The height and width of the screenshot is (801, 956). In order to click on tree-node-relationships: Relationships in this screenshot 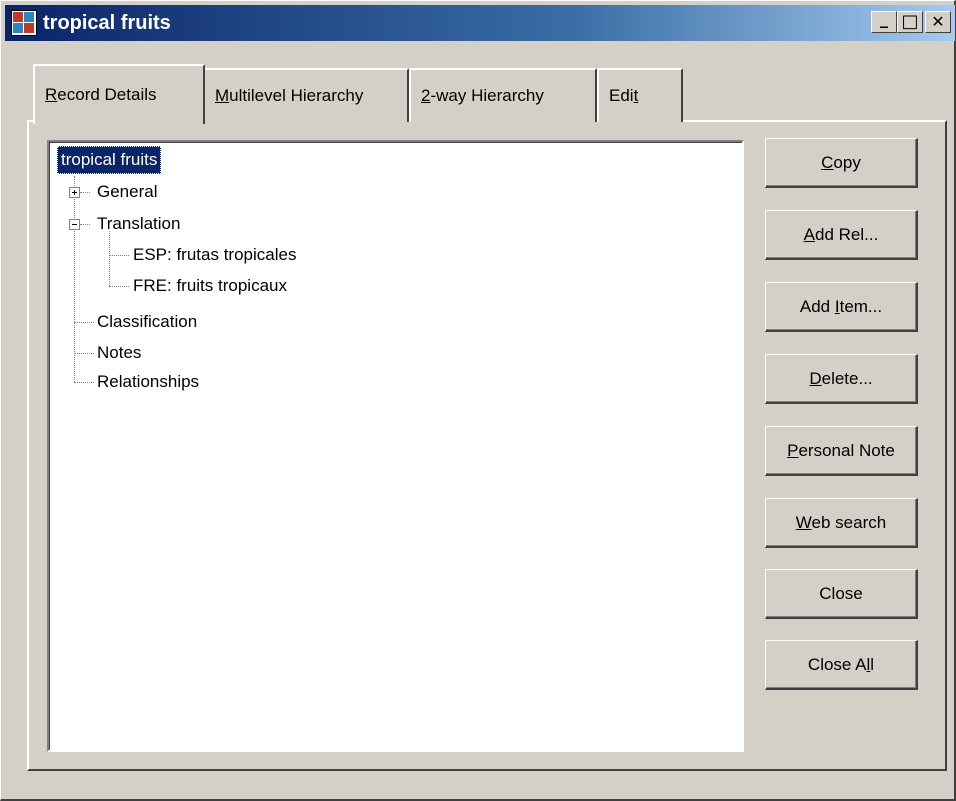, I will do `click(148, 382)`.